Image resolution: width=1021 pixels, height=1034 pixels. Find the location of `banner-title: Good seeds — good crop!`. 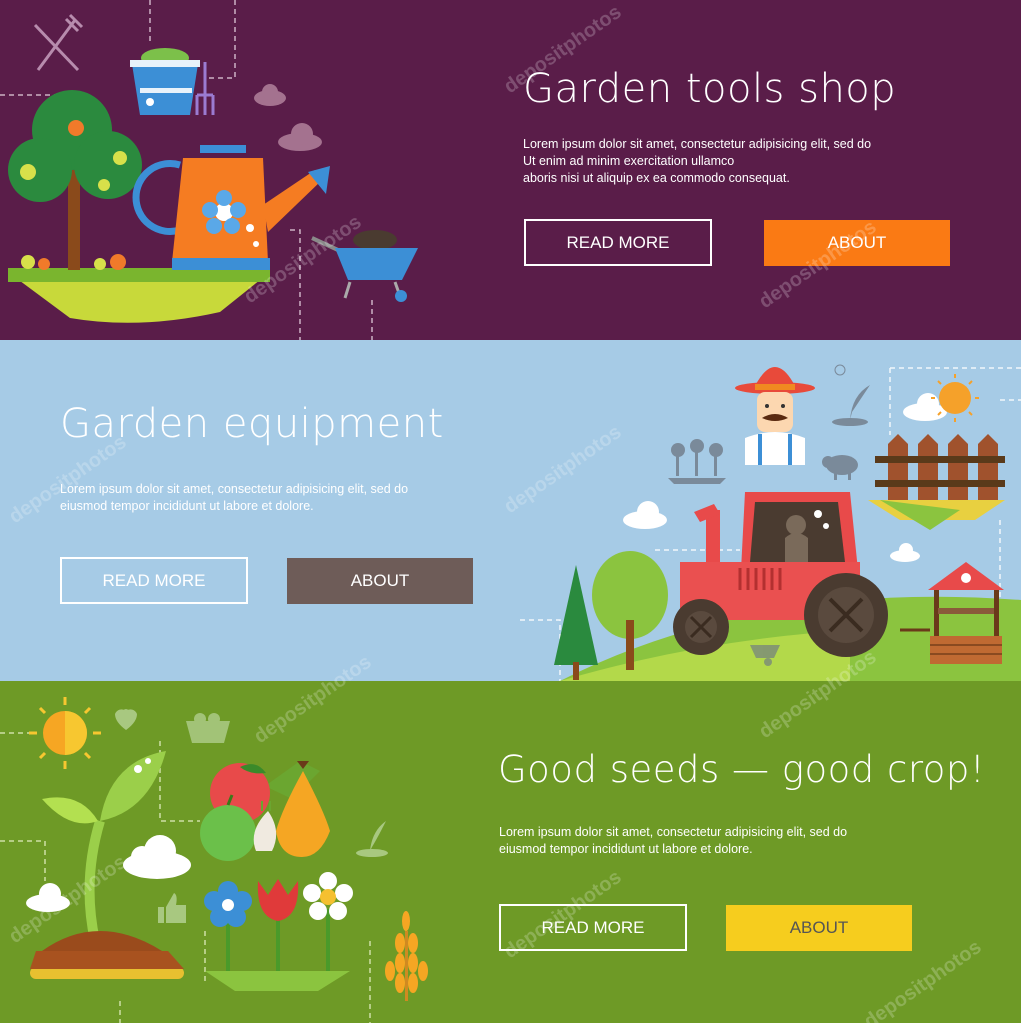

banner-title: Good seeds — good crop! is located at coordinates (742, 769).